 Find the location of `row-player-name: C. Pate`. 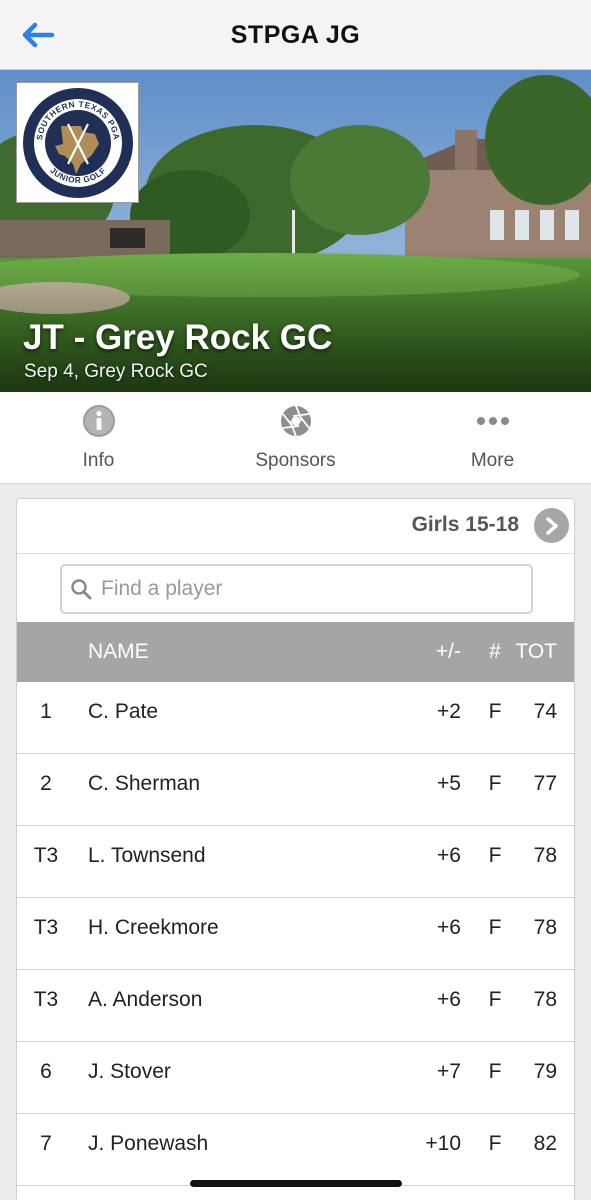

row-player-name: C. Pate is located at coordinates (123, 711).